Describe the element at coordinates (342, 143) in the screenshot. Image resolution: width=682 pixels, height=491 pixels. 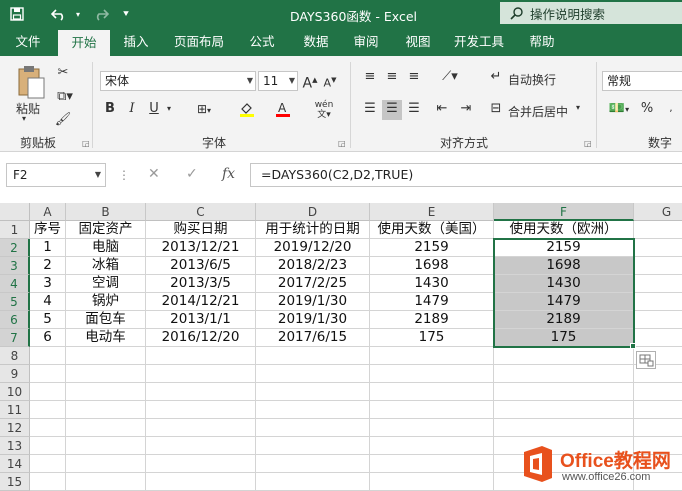
I see `font-launcher-icon: ◲` at that location.